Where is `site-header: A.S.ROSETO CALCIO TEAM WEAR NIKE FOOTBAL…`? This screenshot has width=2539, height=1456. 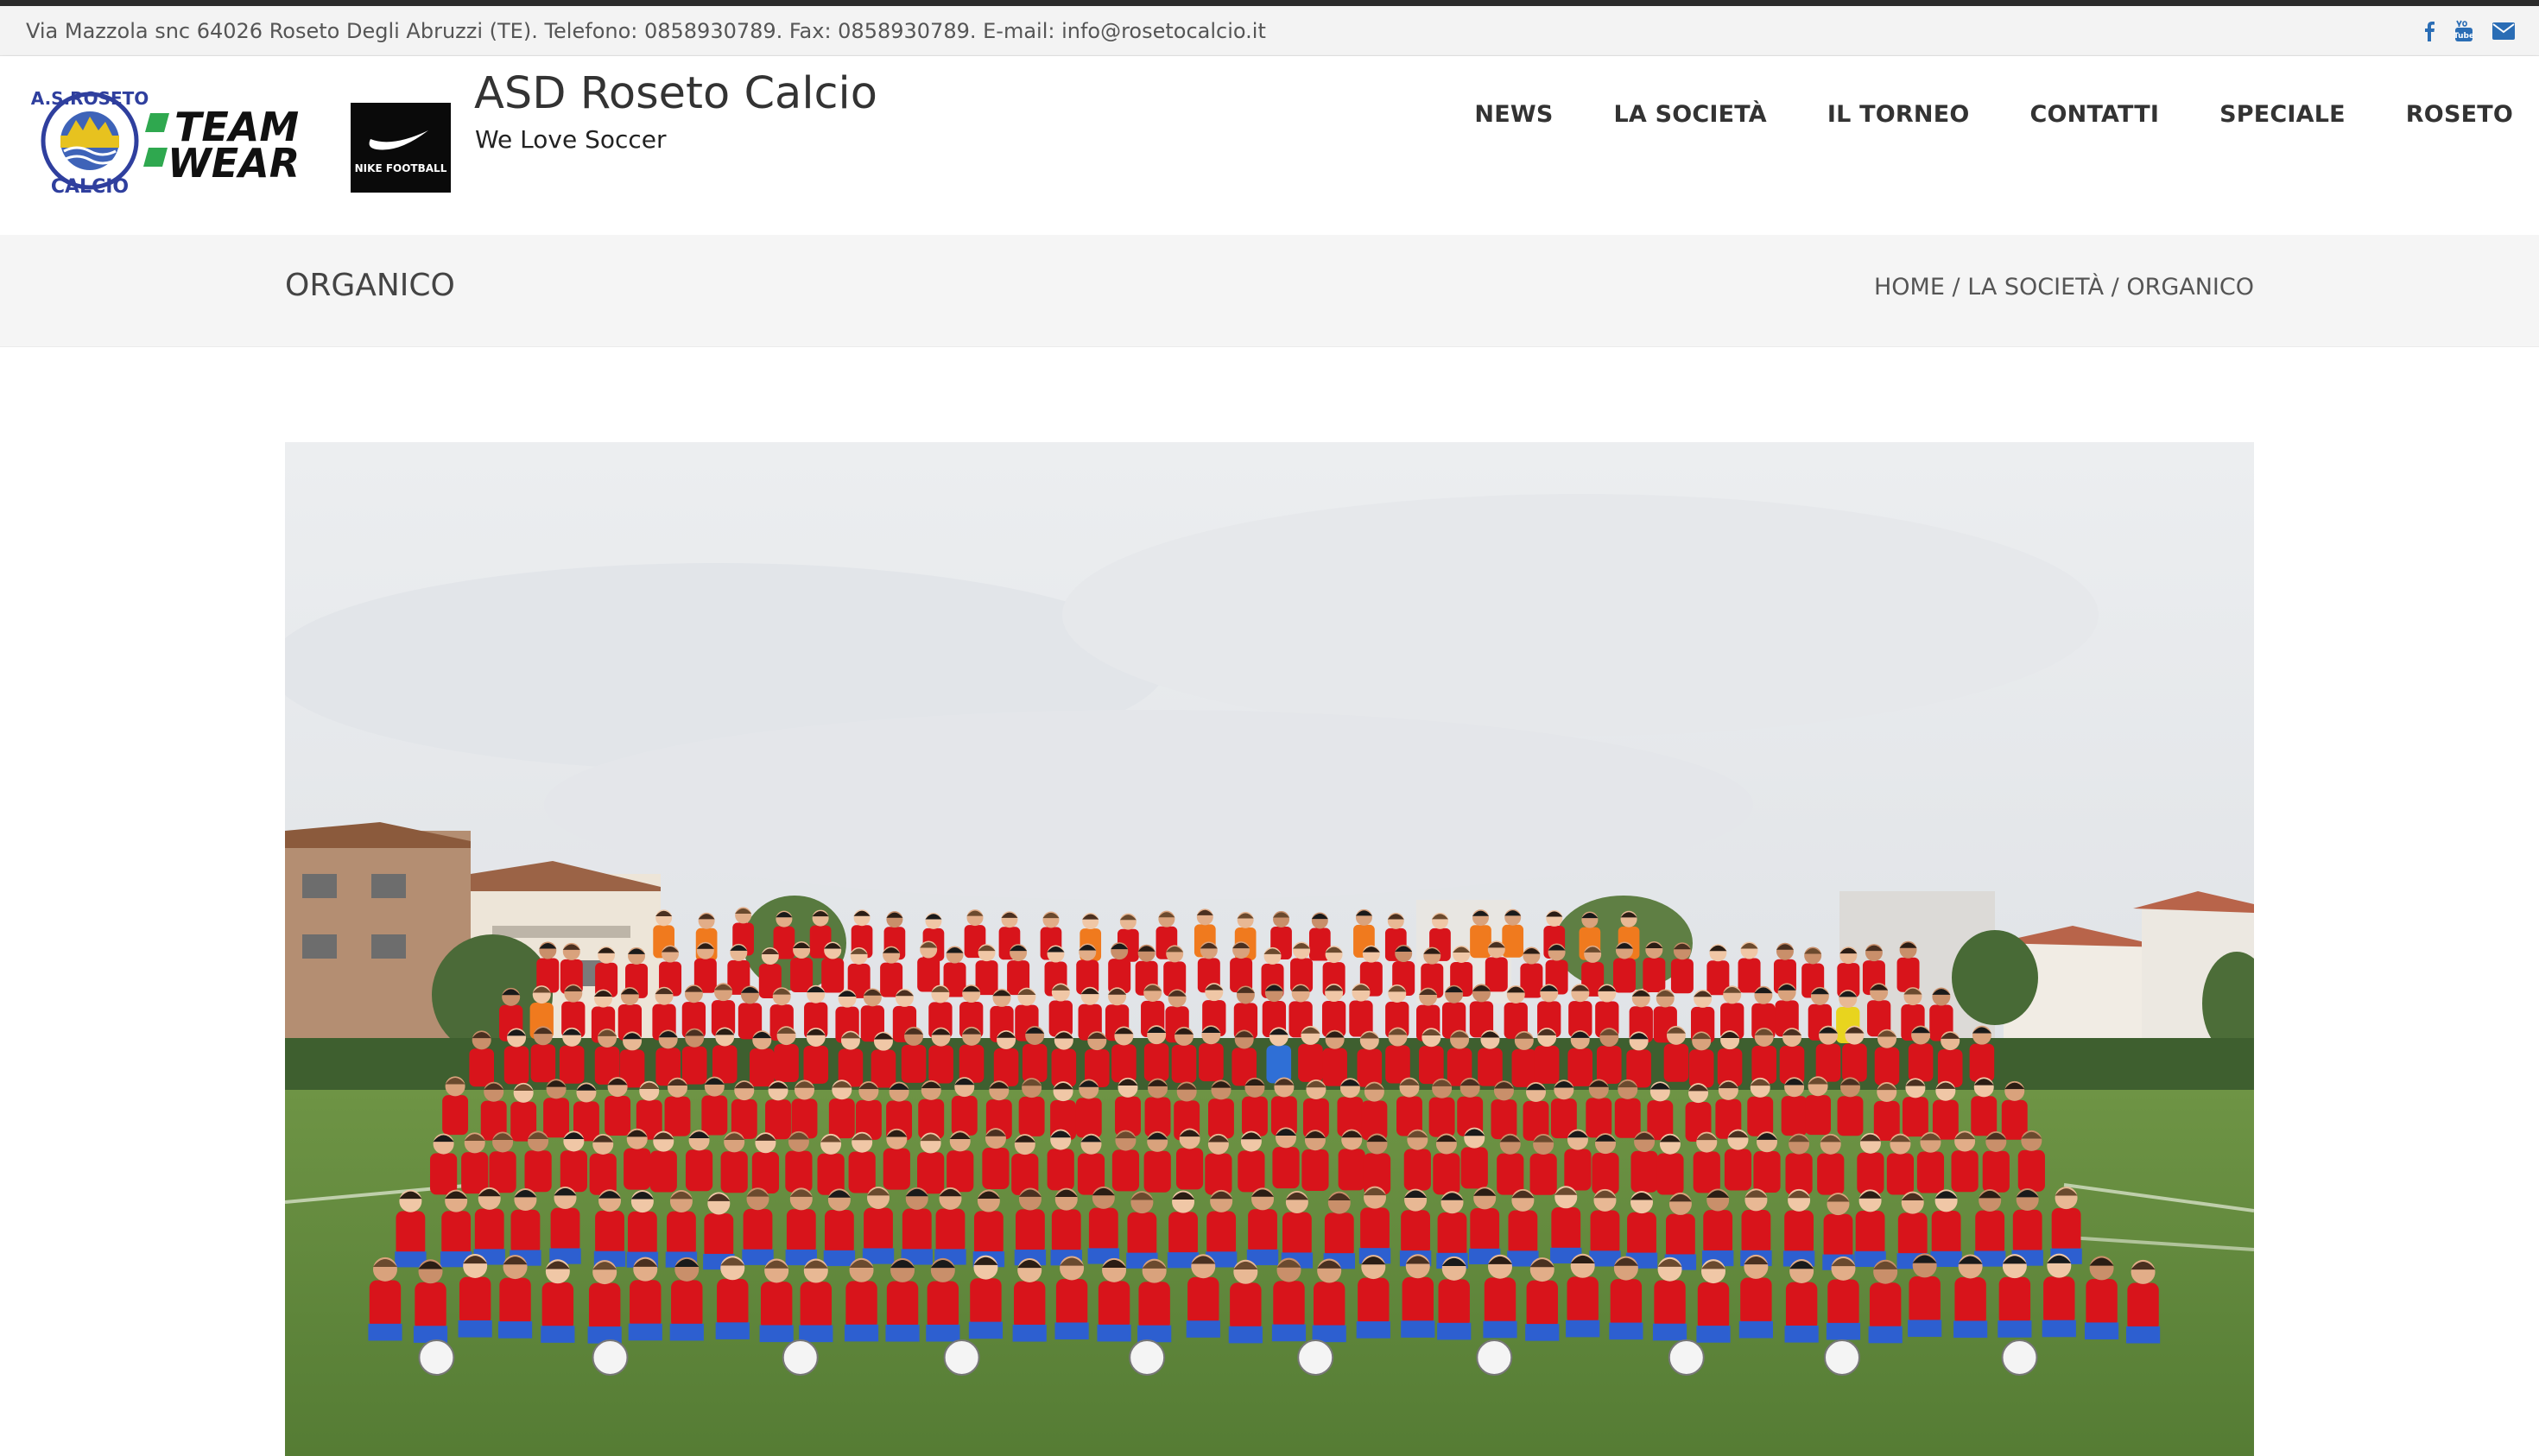 site-header: A.S.ROSETO CALCIO TEAM WEAR NIKE FOOTBAL… is located at coordinates (1269, 145).